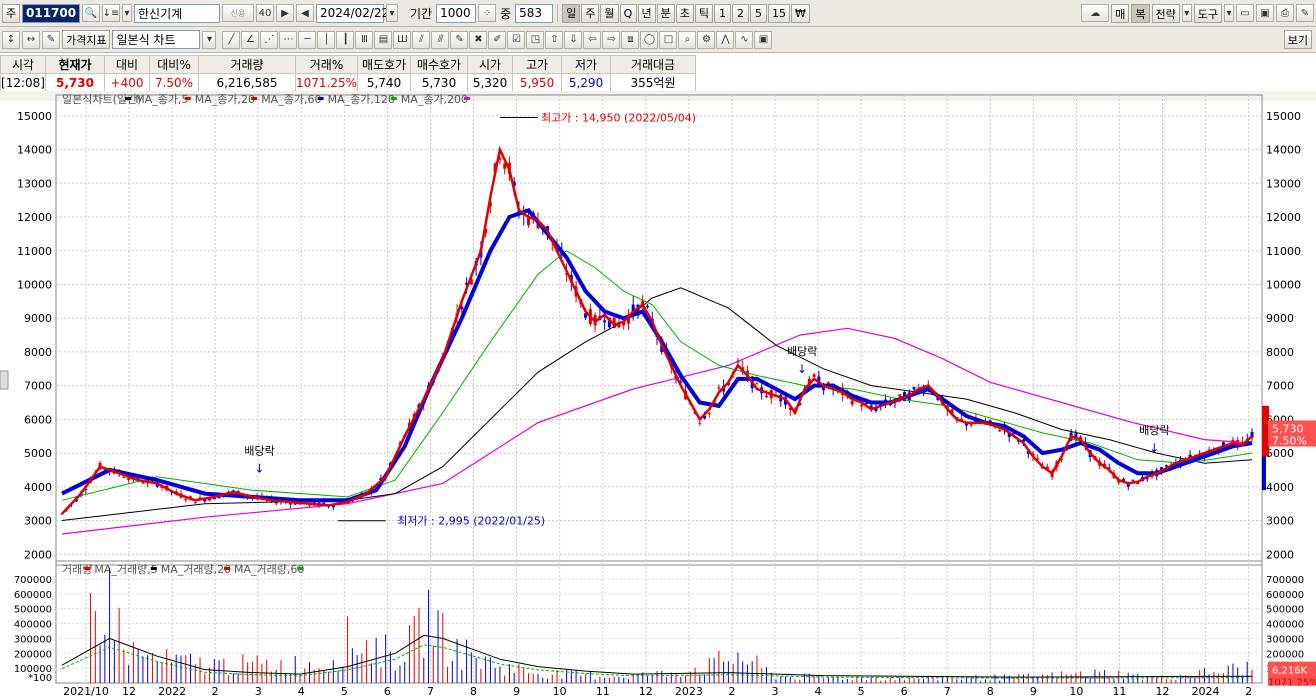 The width and height of the screenshot is (1316, 698). Describe the element at coordinates (706, 39) in the screenshot. I see `settings-icon: ⚙` at that location.